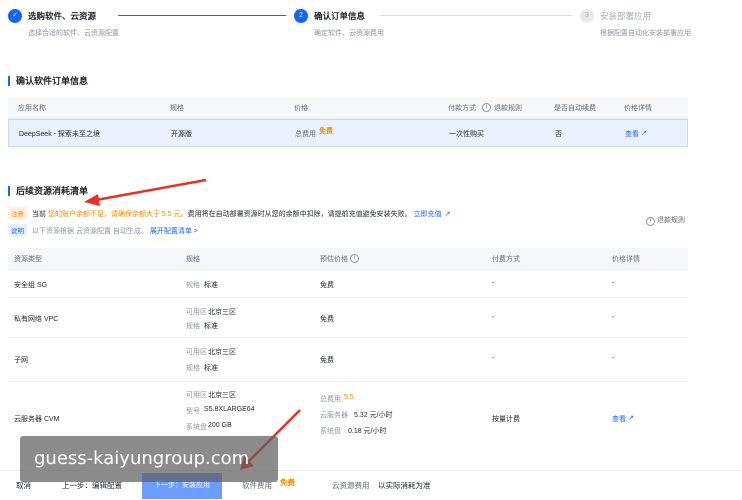 This screenshot has height=500, width=742. I want to click on resource-type: 安全组 SG, so click(31, 285).